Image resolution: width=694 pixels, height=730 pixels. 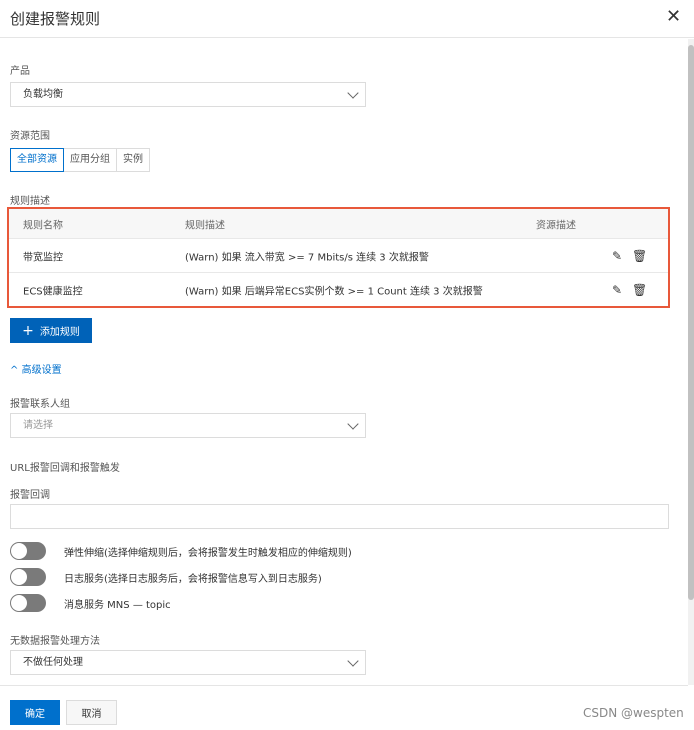 What do you see at coordinates (14, 370) in the screenshot?
I see `chevron-up-icon: ^` at bounding box center [14, 370].